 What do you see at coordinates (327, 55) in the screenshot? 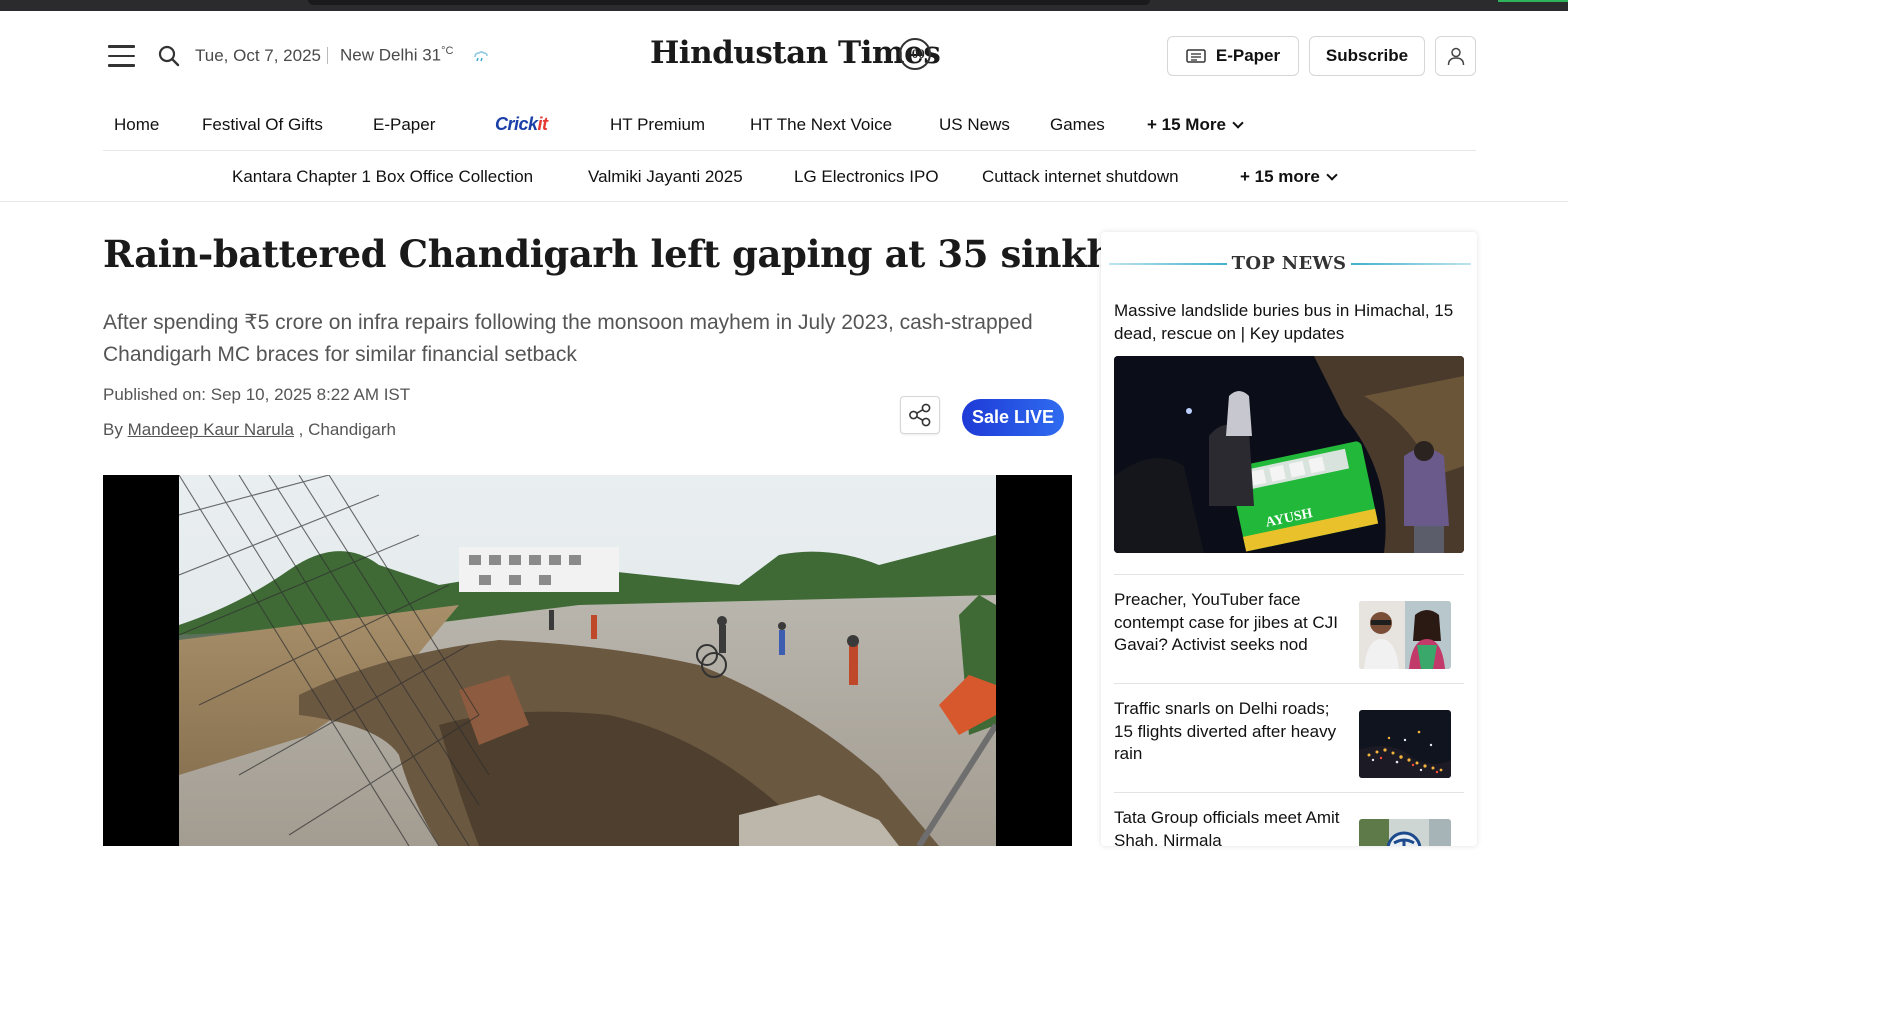
I see `divider` at bounding box center [327, 55].